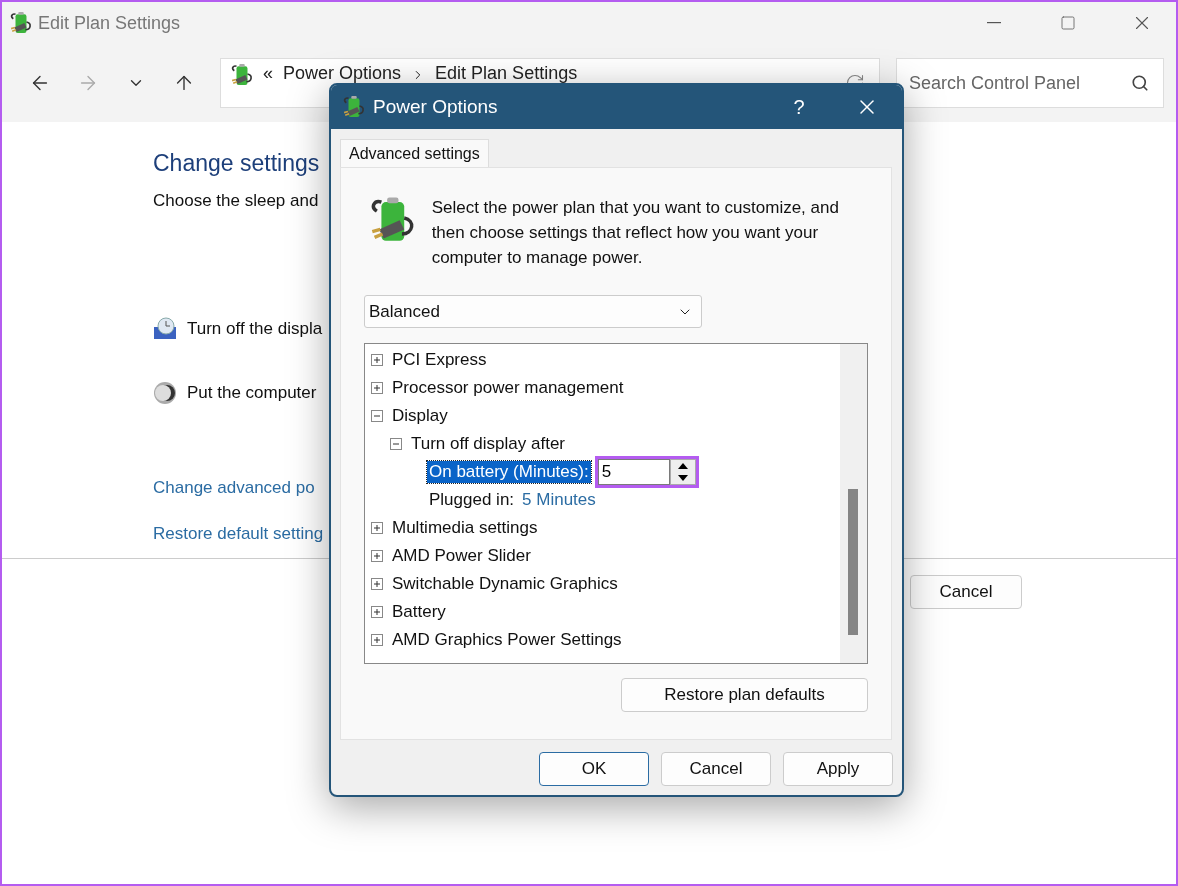 Image resolution: width=1178 pixels, height=886 pixels. What do you see at coordinates (236, 163) in the screenshot?
I see `page-heading: Change settings` at bounding box center [236, 163].